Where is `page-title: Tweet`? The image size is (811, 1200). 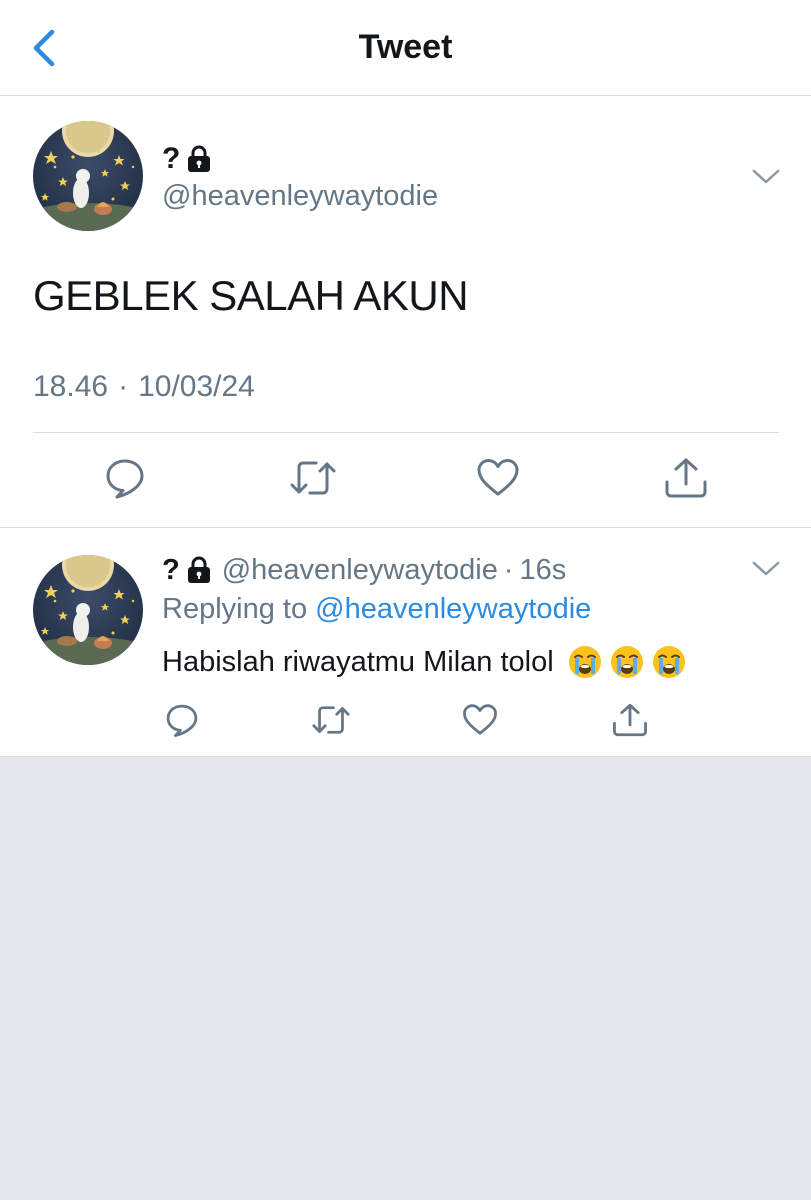
page-title: Tweet is located at coordinates (405, 47).